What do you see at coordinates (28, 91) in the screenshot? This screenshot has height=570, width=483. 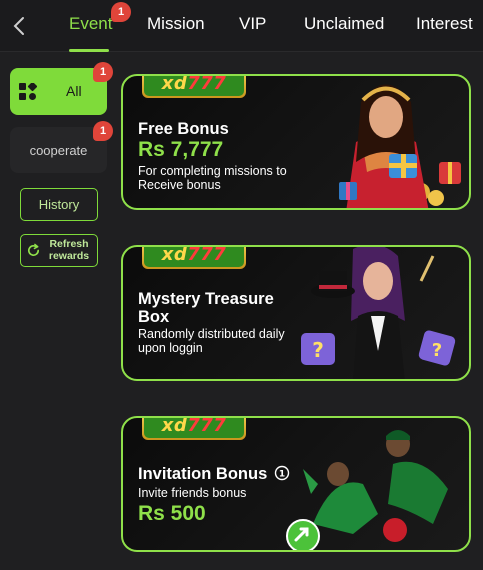 I see `category-grid-icon` at bounding box center [28, 91].